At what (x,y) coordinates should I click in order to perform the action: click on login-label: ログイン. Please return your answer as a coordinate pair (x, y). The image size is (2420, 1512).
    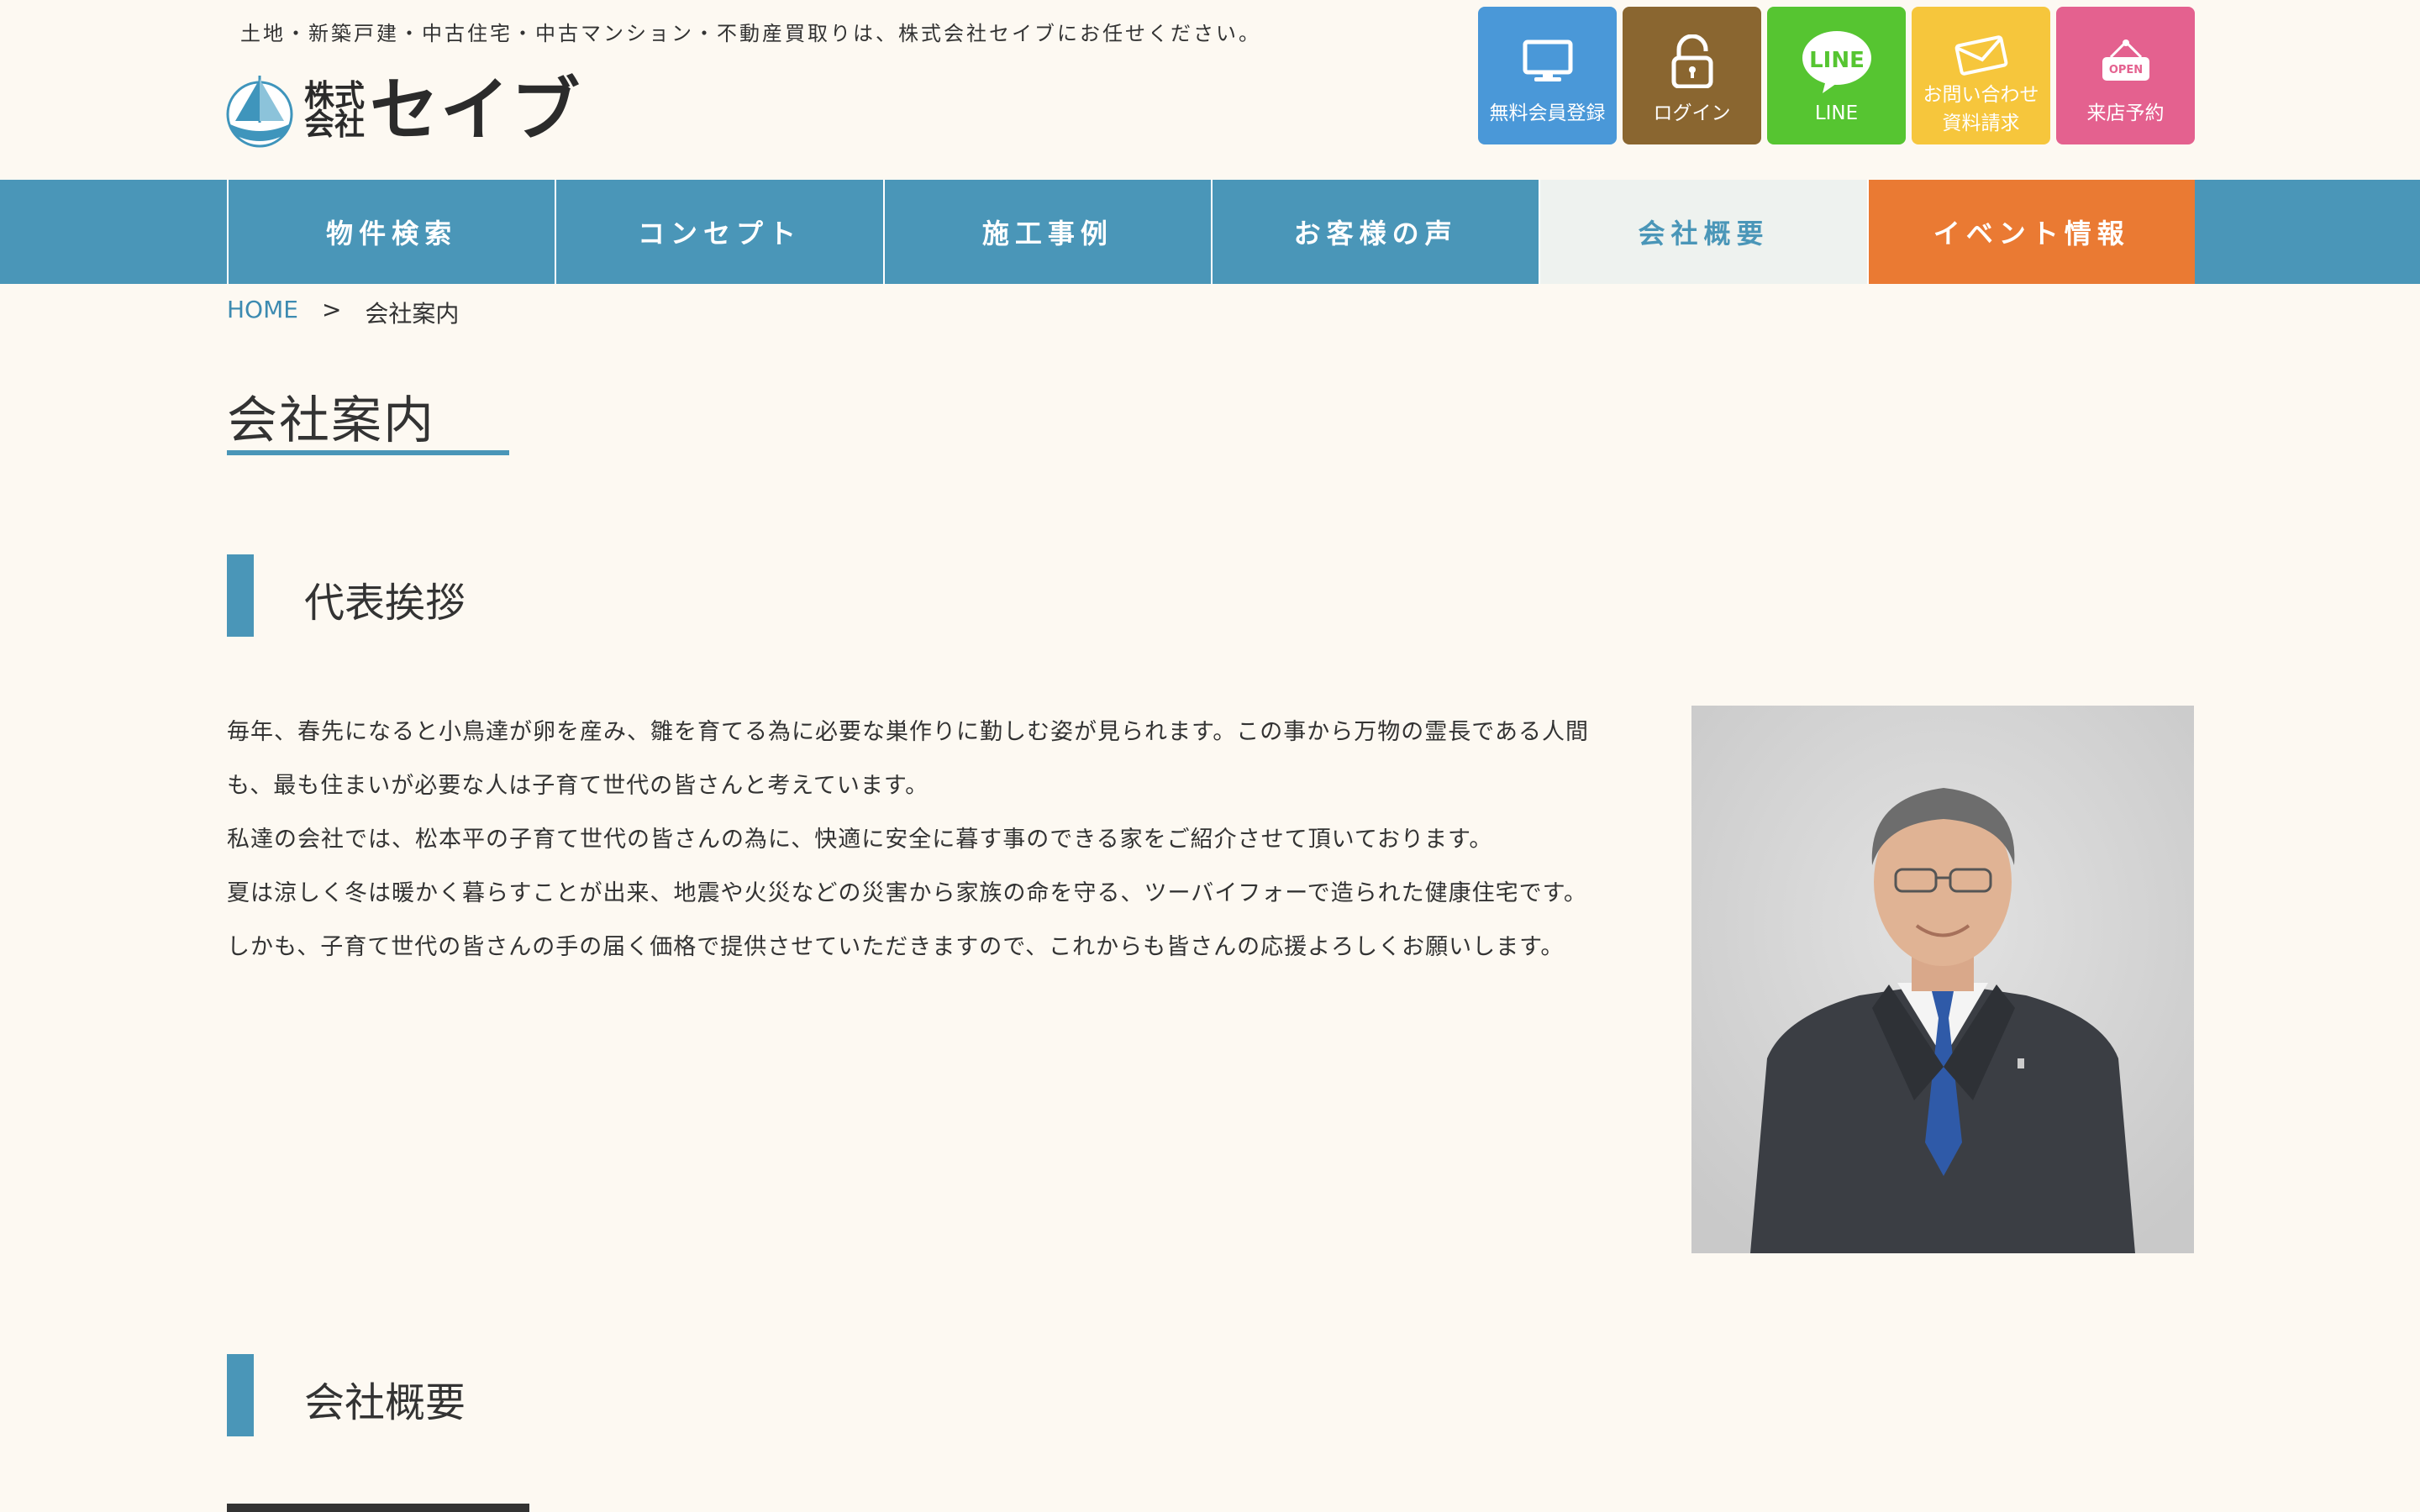
    Looking at the image, I should click on (1692, 113).